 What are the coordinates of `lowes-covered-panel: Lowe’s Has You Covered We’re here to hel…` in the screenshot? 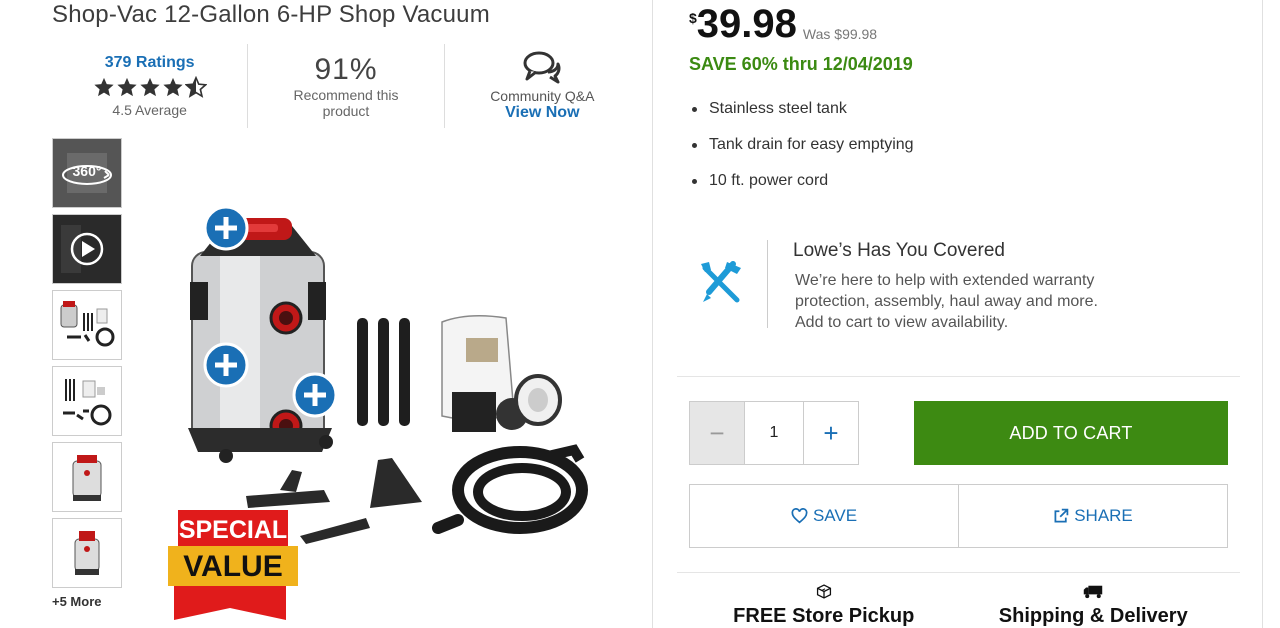 It's located at (969, 286).